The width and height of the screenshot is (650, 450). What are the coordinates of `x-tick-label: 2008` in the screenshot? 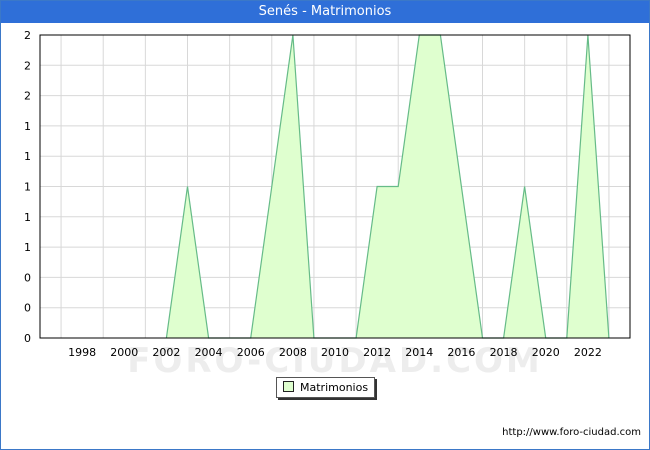 It's located at (293, 352).